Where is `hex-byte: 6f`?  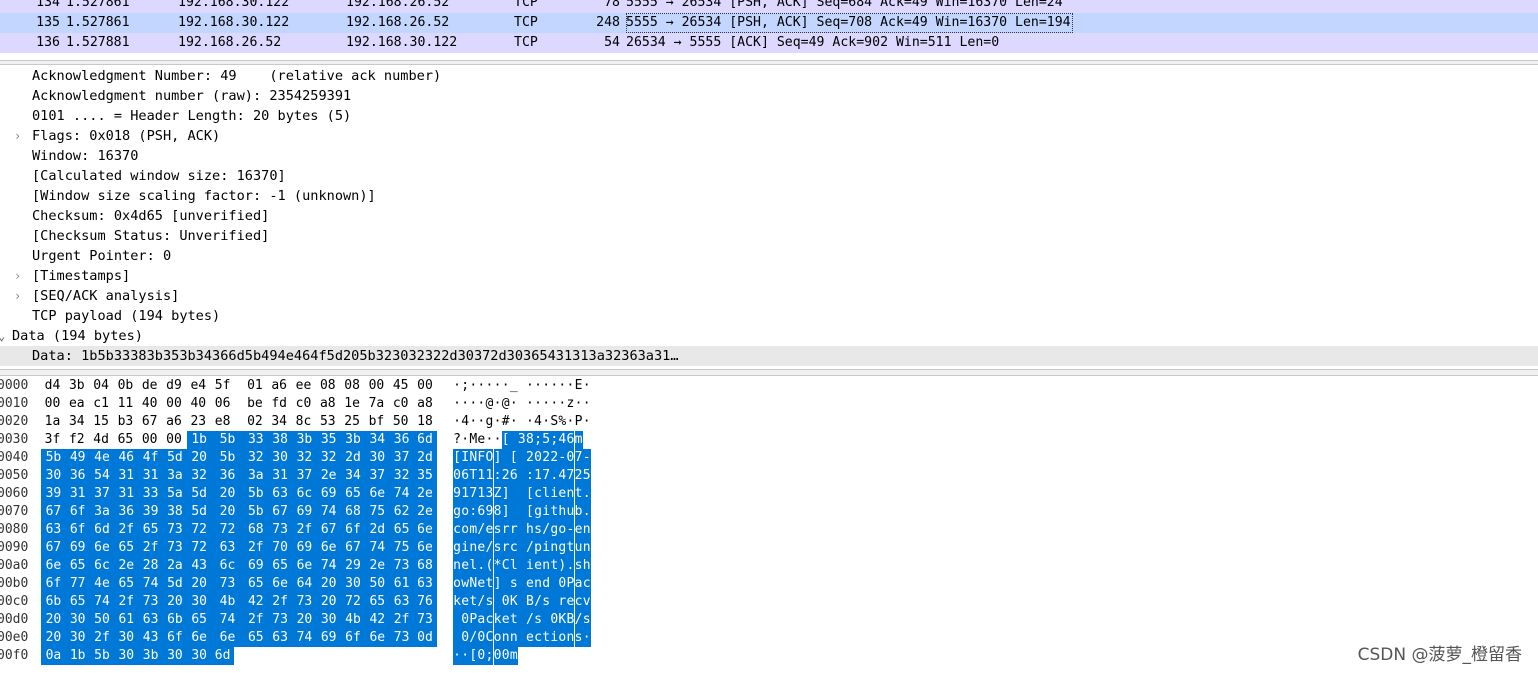
hex-byte: 6f is located at coordinates (53, 584).